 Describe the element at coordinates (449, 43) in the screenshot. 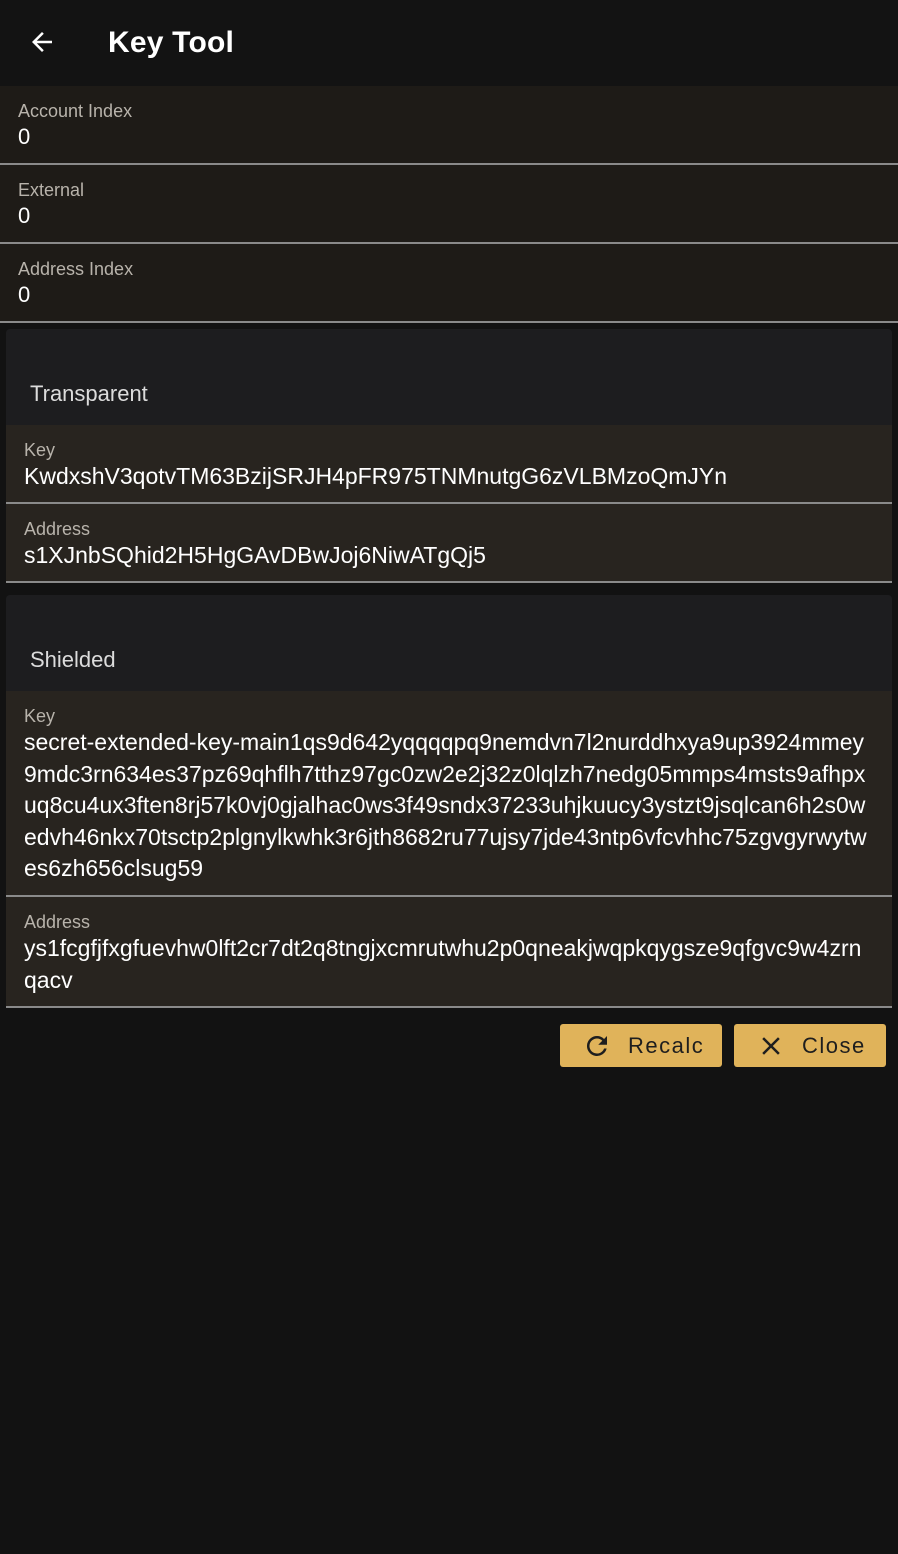

I see `app-bar: Key Tool` at that location.